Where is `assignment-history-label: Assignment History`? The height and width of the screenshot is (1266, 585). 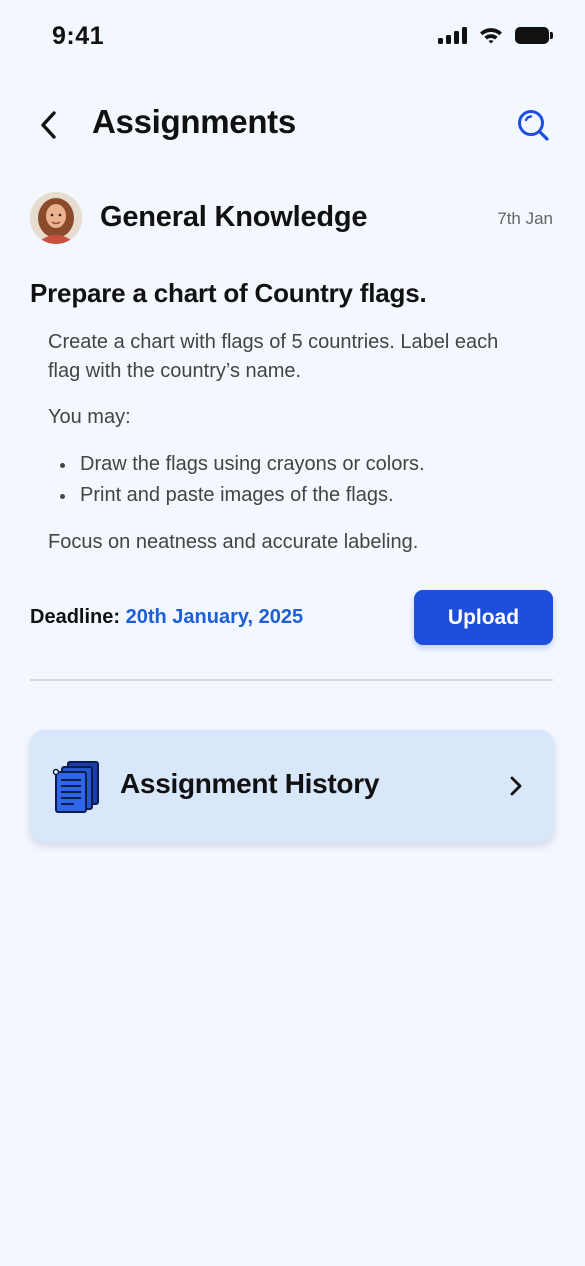
assignment-history-label: Assignment History is located at coordinates (250, 783).